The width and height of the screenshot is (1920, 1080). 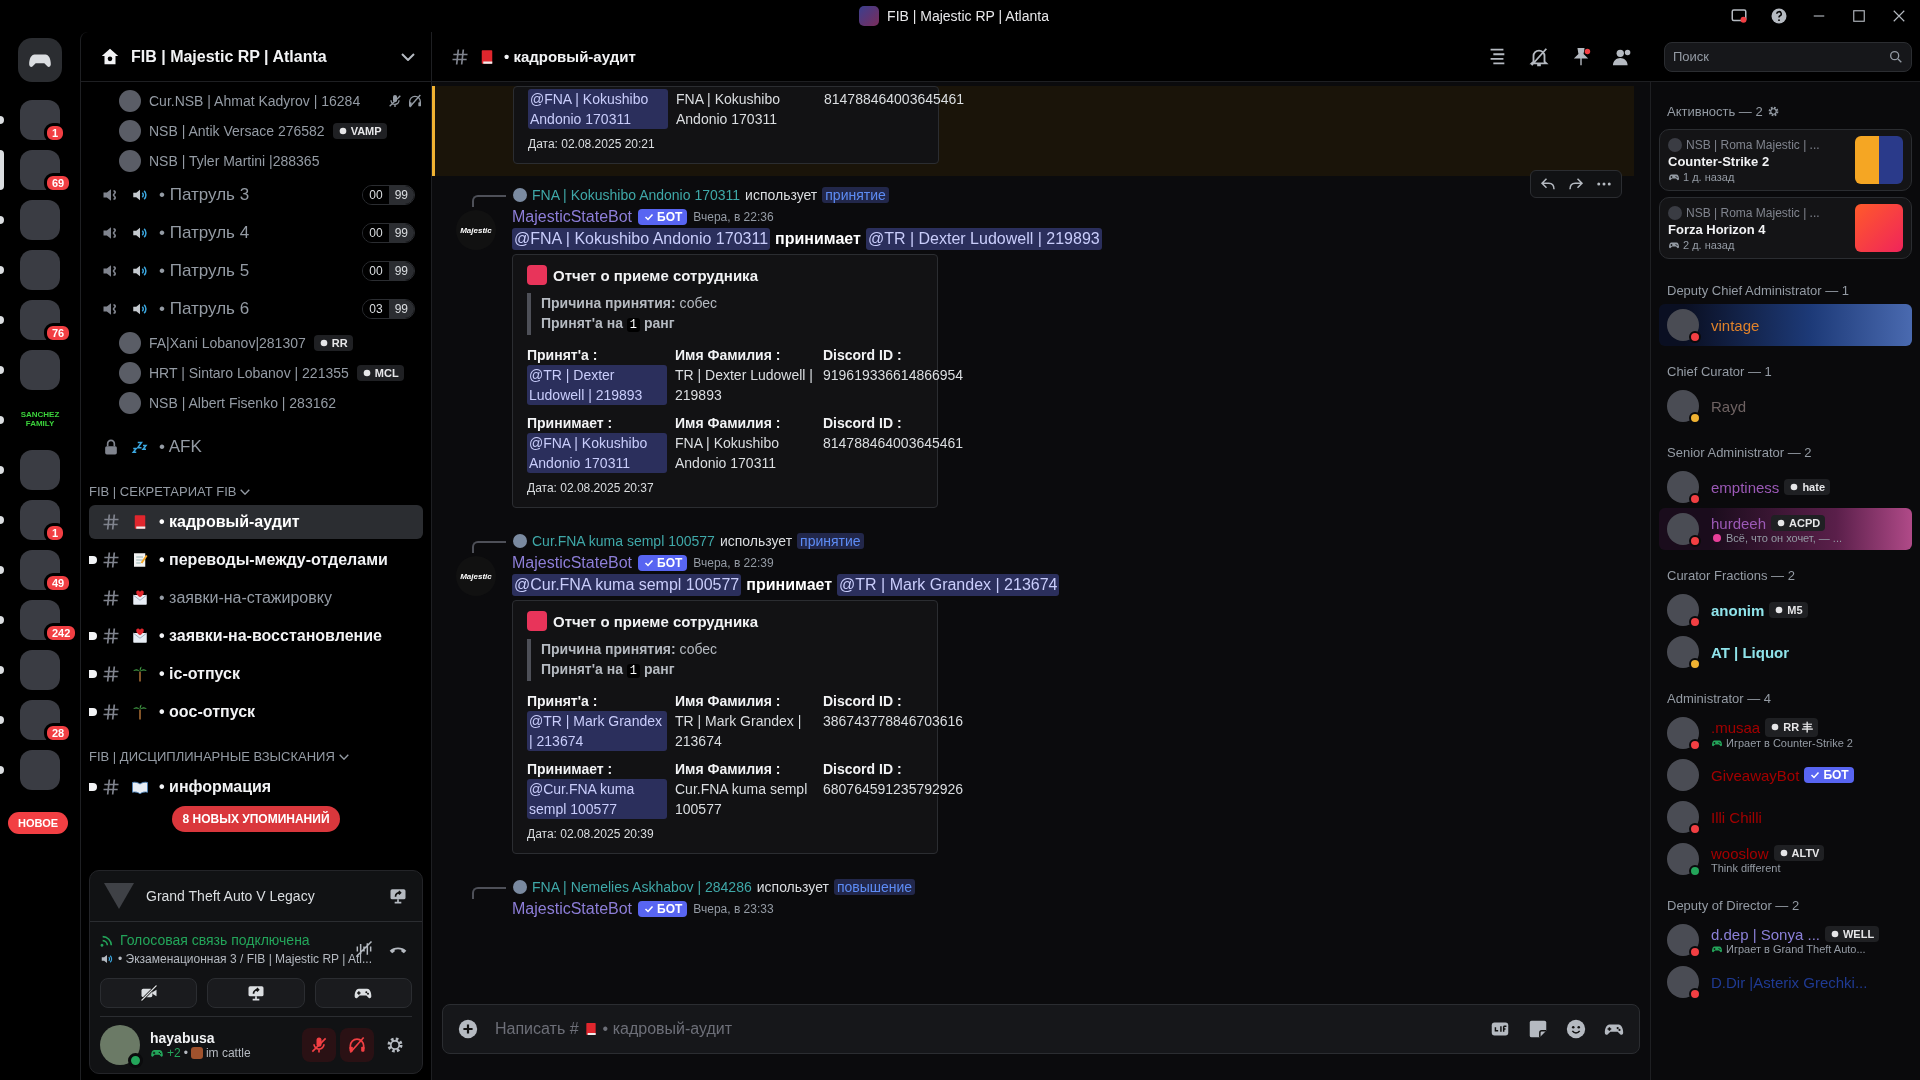 I want to click on new-mentions-pill: 8 НОВЫХ УПОМИНАНИЙ, so click(x=256, y=819).